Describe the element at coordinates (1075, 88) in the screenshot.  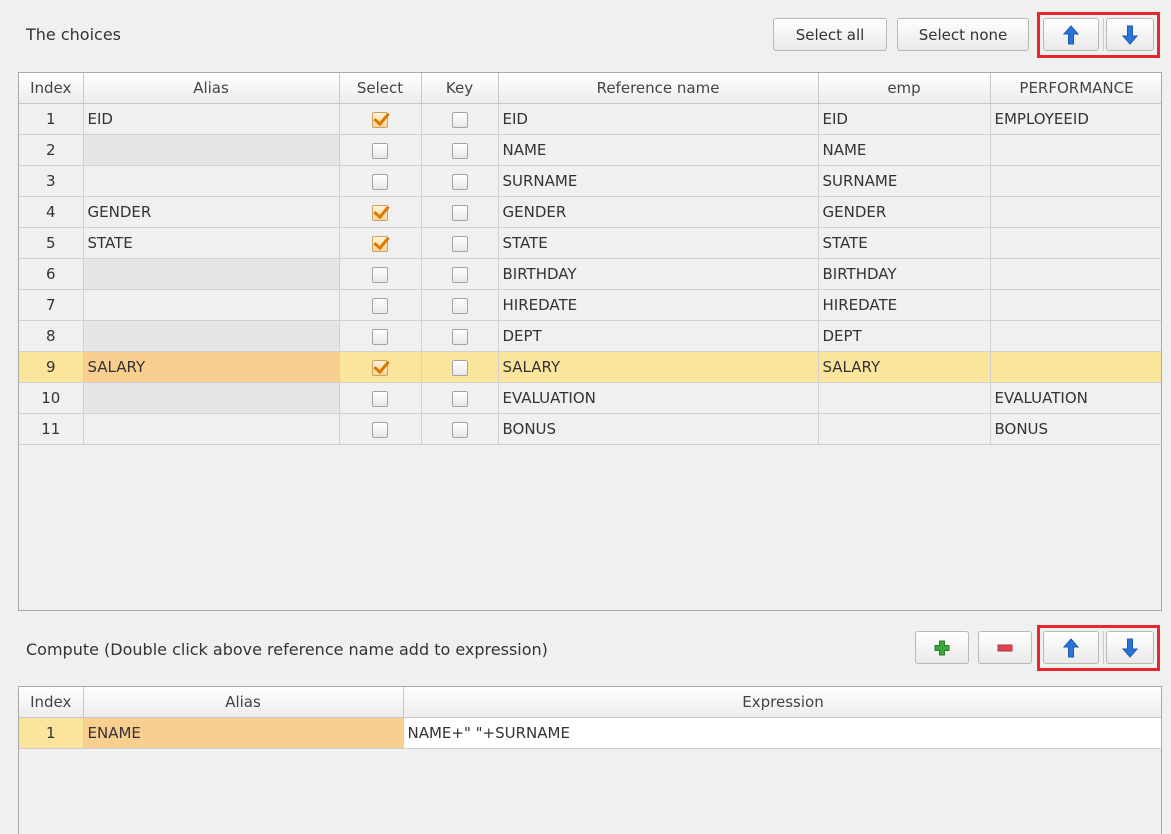
I see `col-header-performance: PERFORMANCE` at that location.